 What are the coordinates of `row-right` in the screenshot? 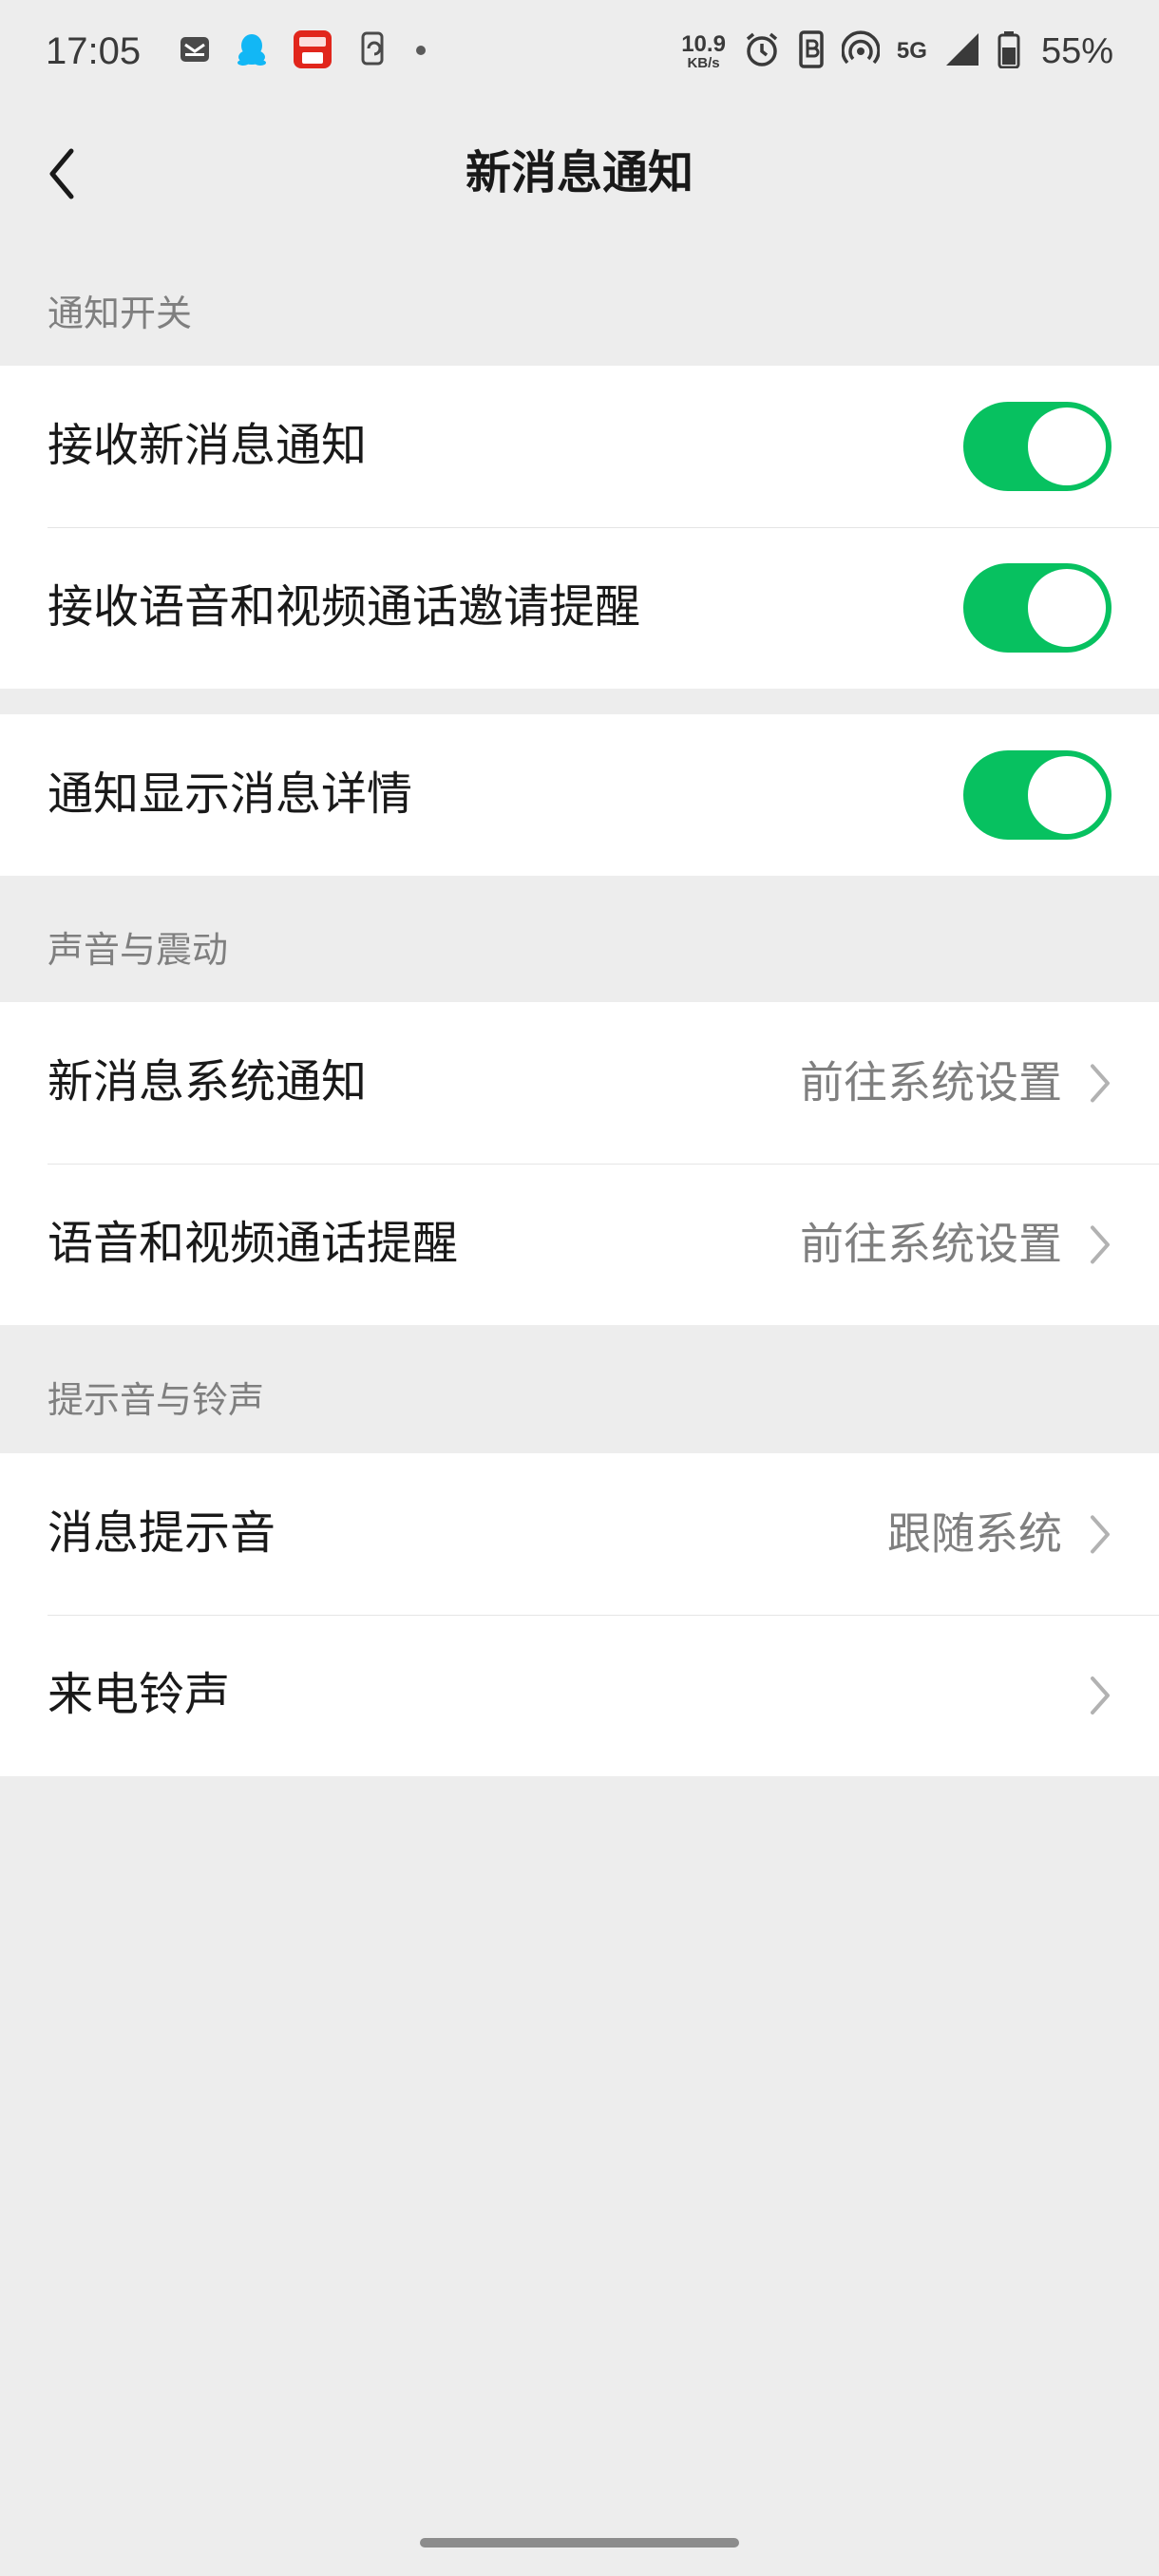 It's located at (1100, 1695).